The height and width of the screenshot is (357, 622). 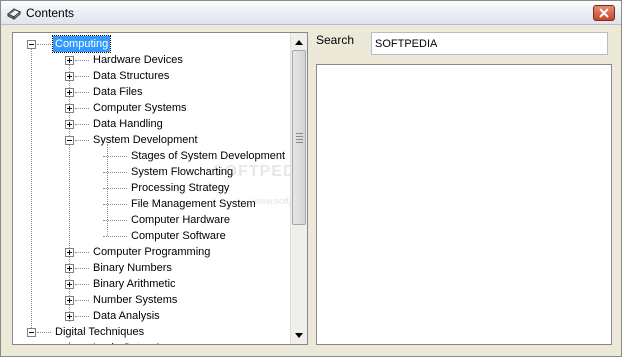 I want to click on book-icon, so click(x=14, y=13).